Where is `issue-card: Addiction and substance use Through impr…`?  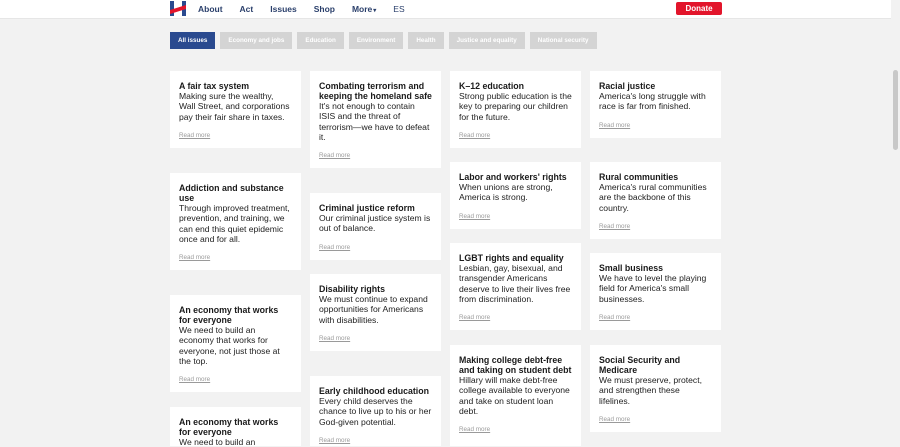
issue-card: Addiction and substance use Through impr… is located at coordinates (235, 222).